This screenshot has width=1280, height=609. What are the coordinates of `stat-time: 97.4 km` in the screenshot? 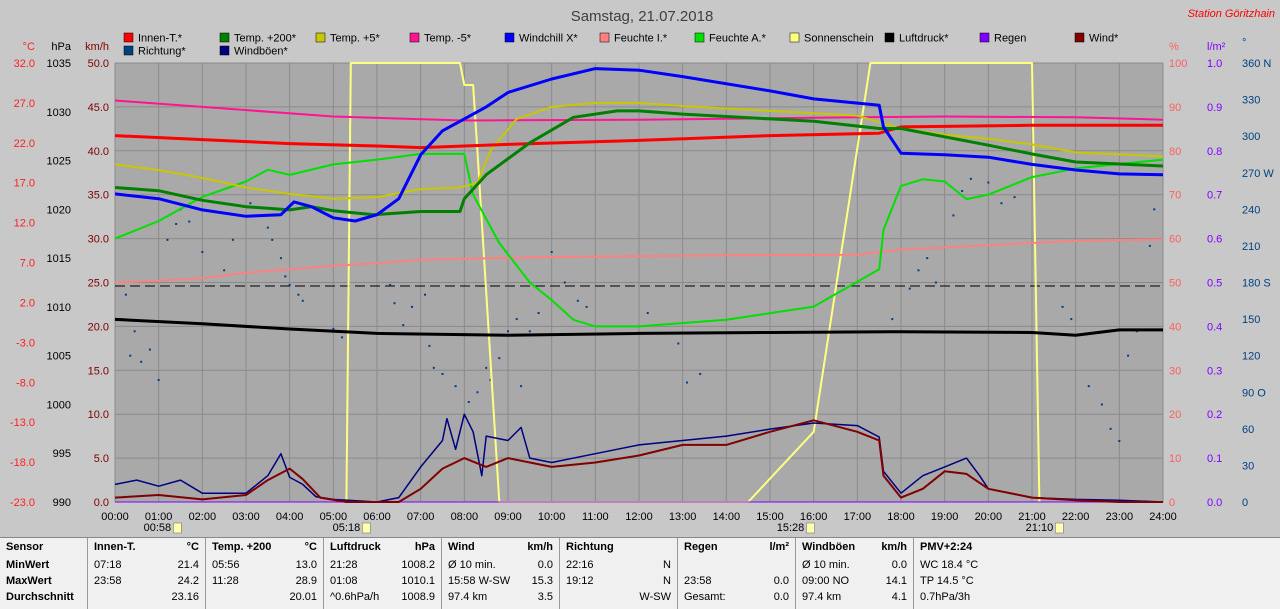 It's located at (822, 597).